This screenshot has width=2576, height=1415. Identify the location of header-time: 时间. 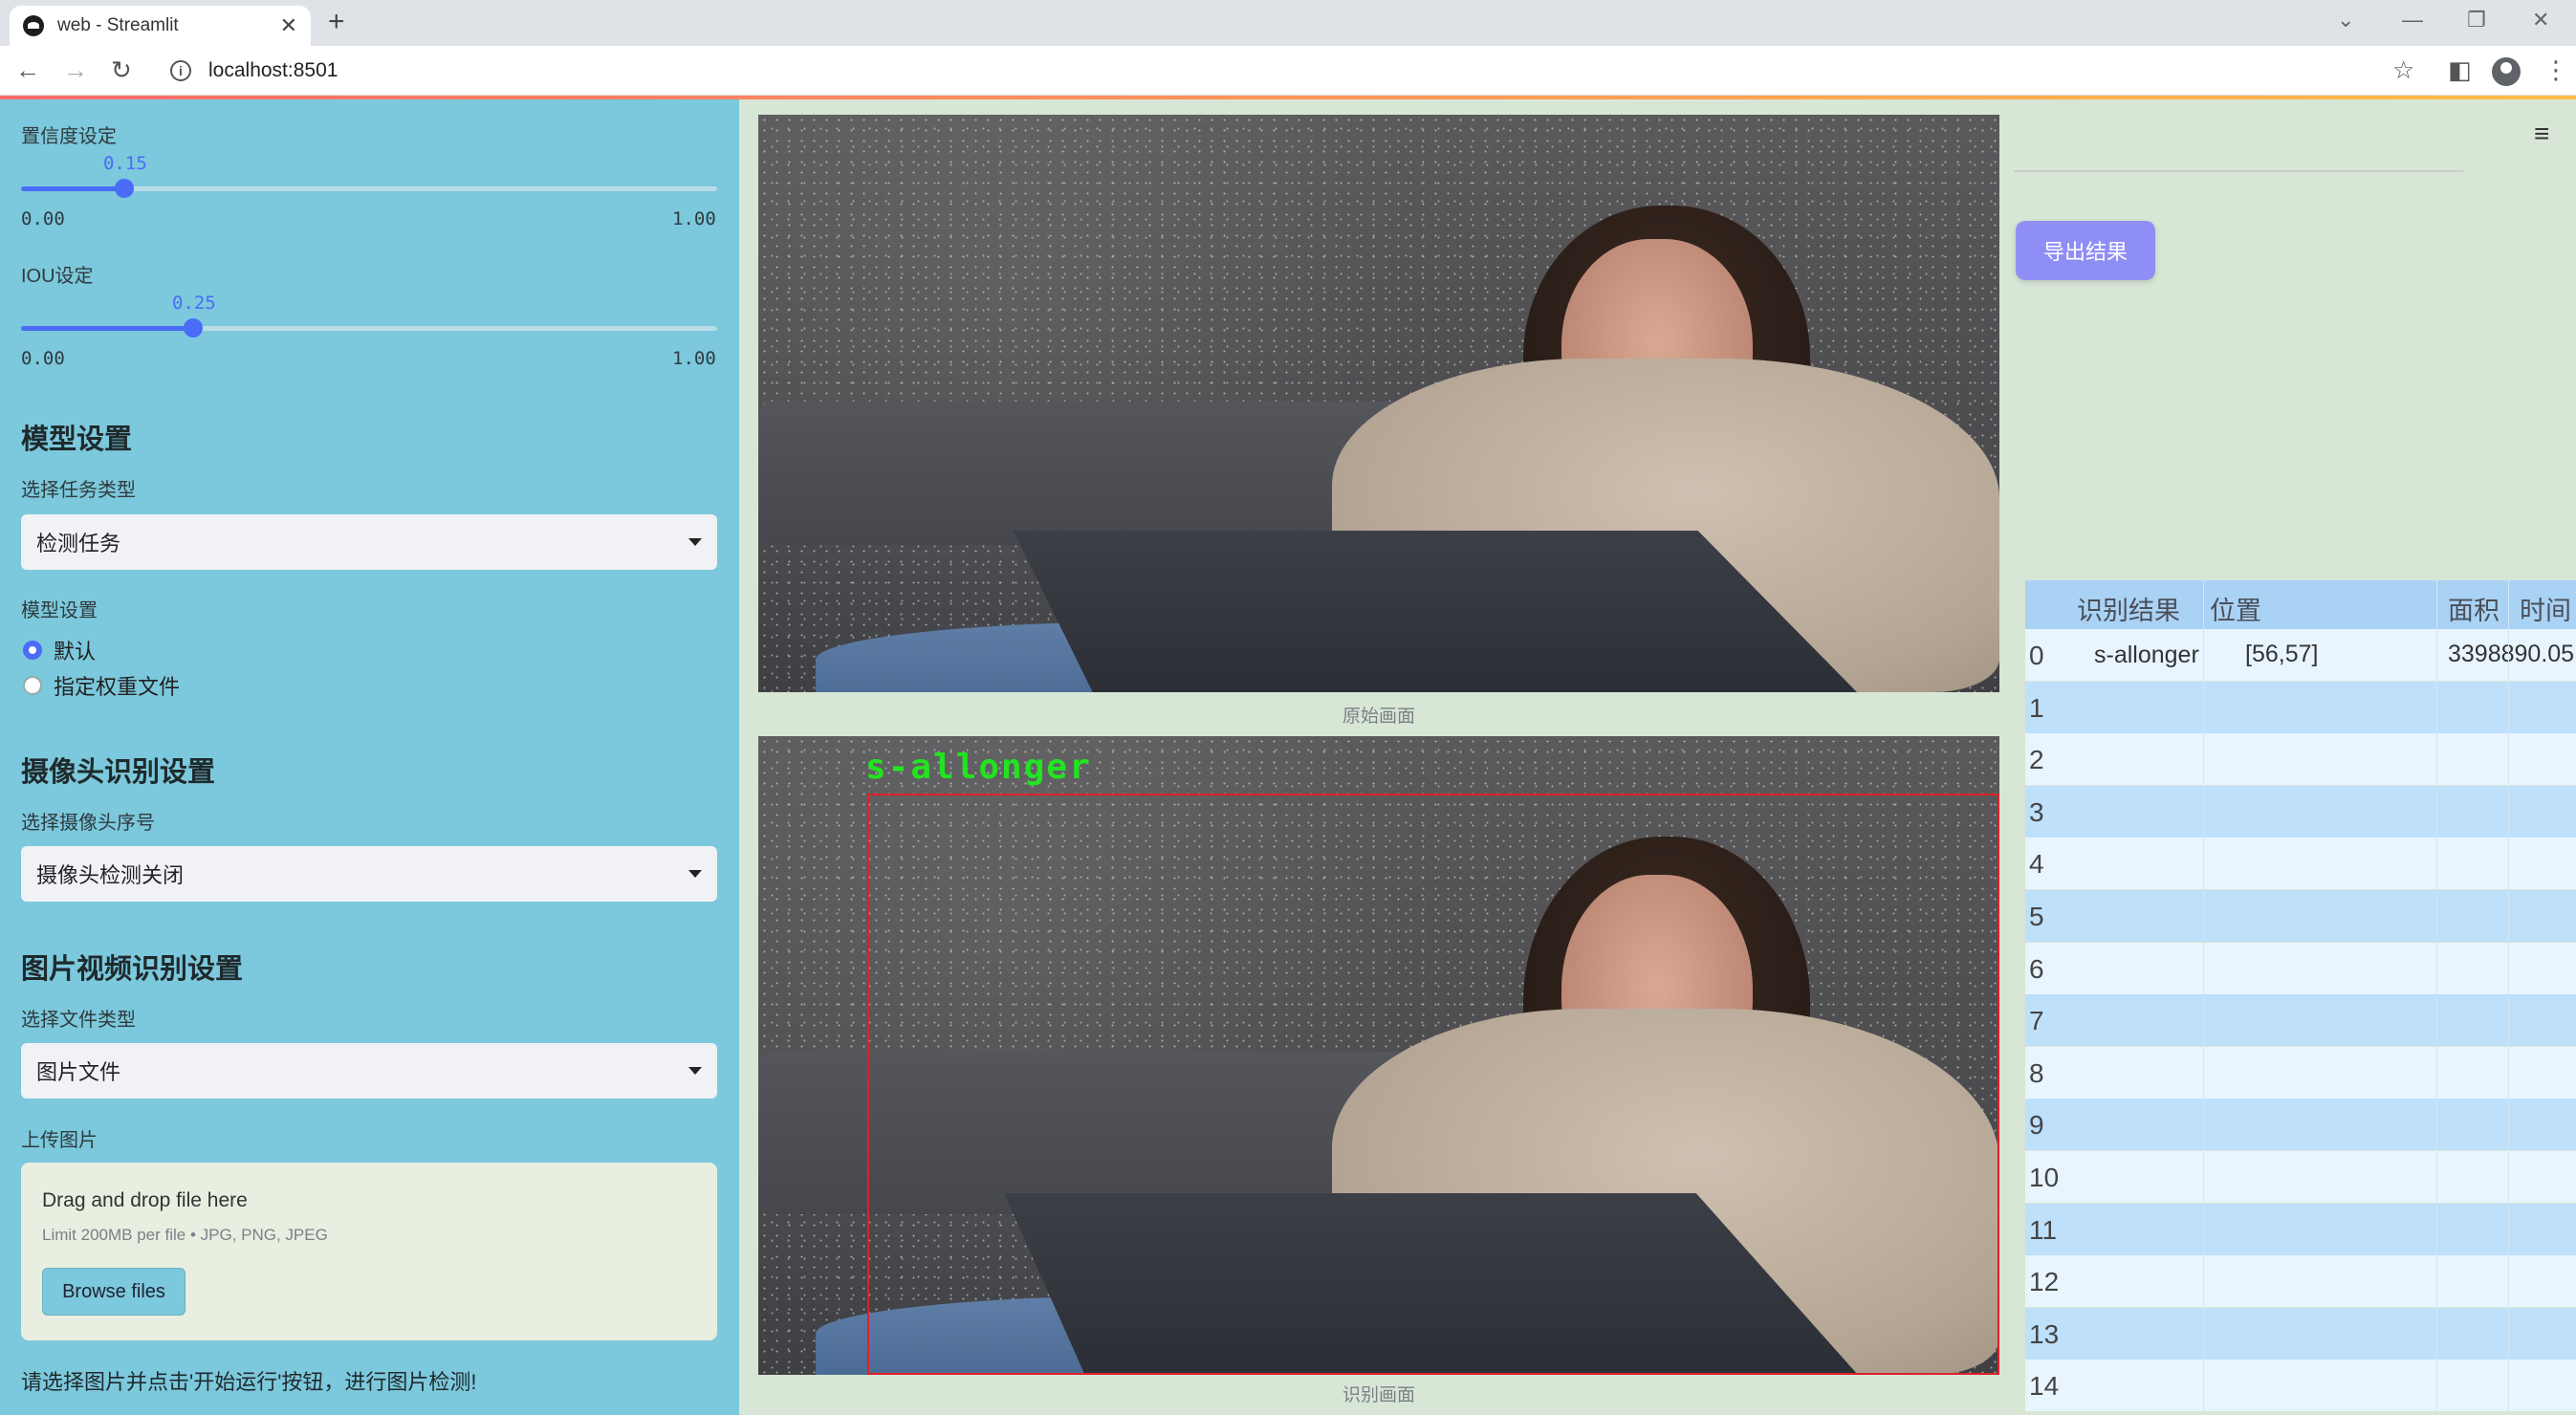
(2545, 609).